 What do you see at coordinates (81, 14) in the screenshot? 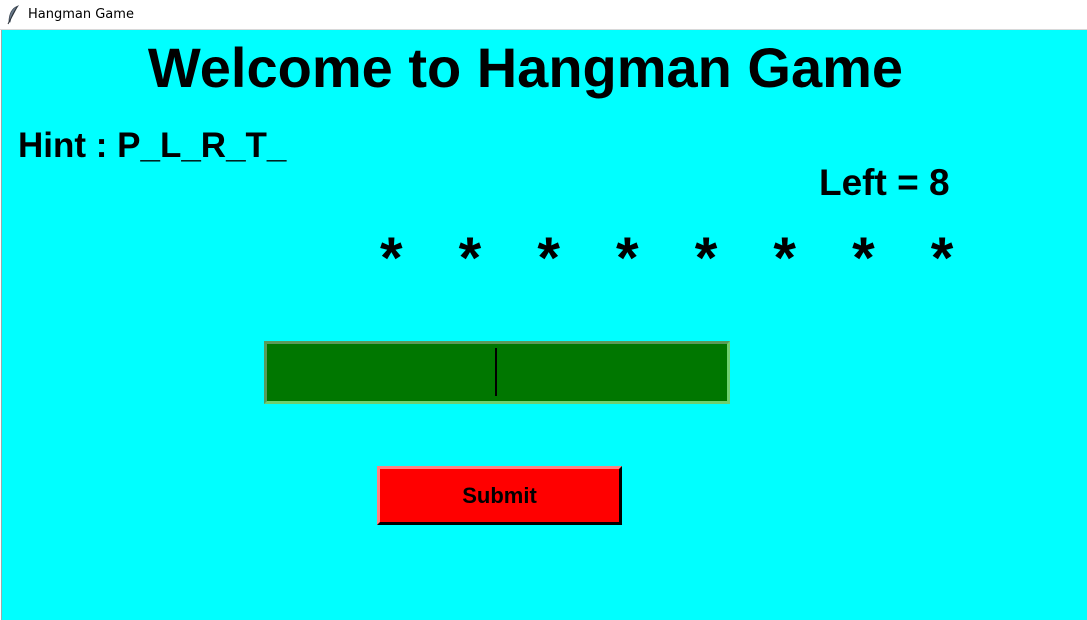
I see `window-title: Hangman Game` at bounding box center [81, 14].